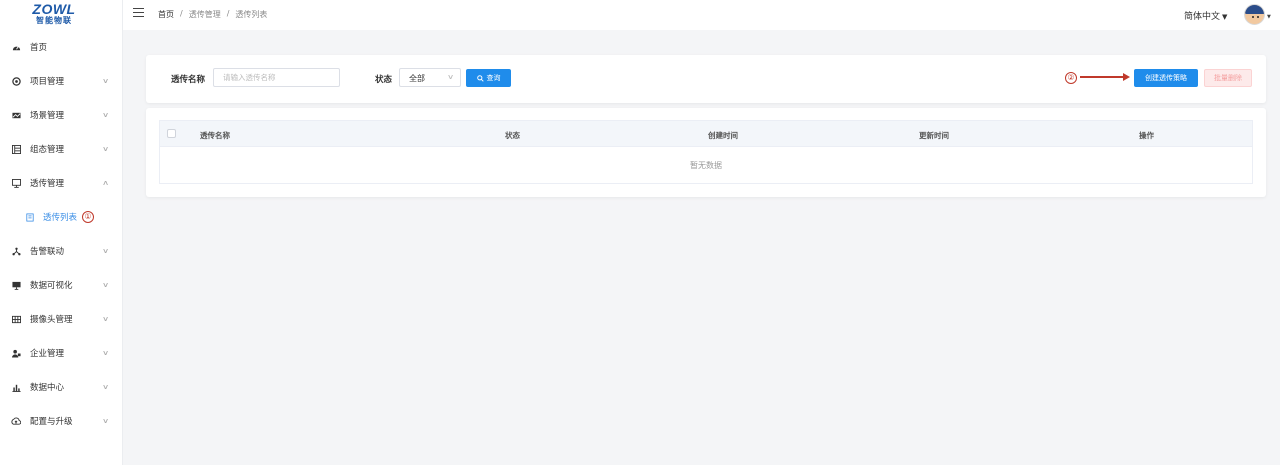 The image size is (1280, 465). What do you see at coordinates (16, 251) in the screenshot?
I see `alarm-icon` at bounding box center [16, 251].